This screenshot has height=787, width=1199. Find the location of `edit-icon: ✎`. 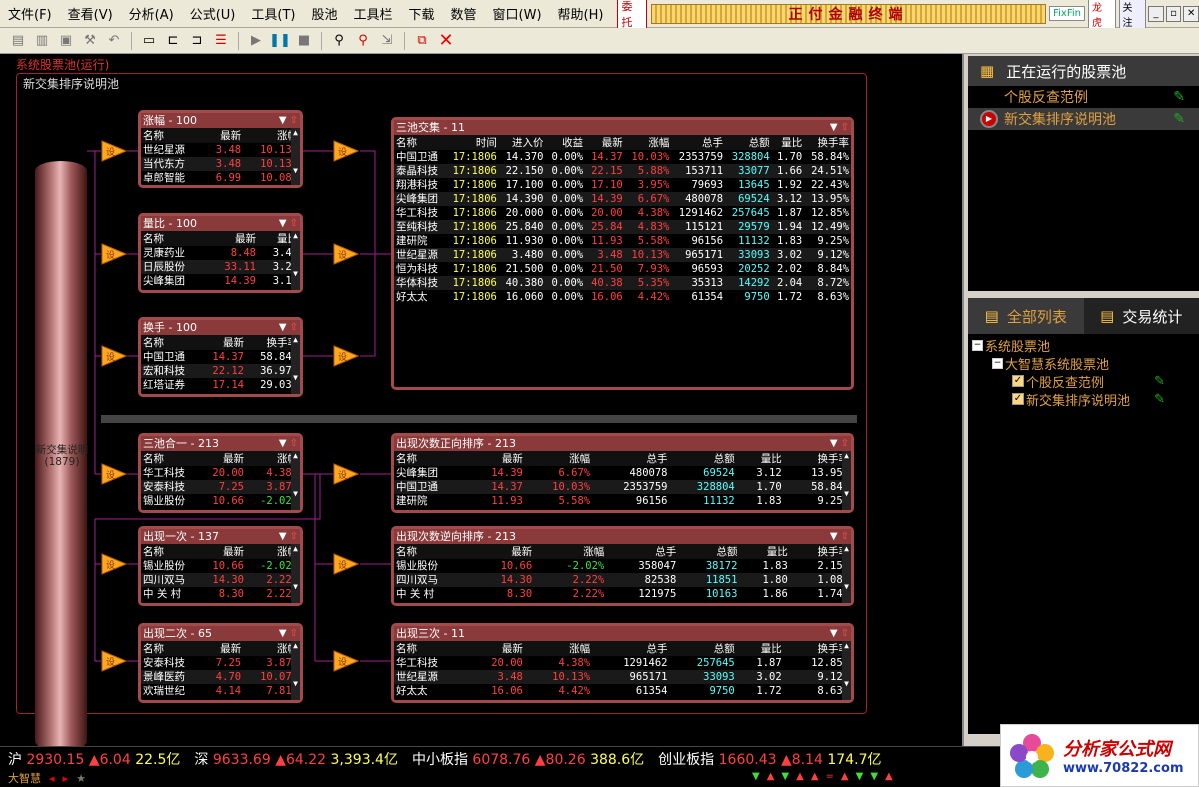

edit-icon: ✎ is located at coordinates (1159, 381).